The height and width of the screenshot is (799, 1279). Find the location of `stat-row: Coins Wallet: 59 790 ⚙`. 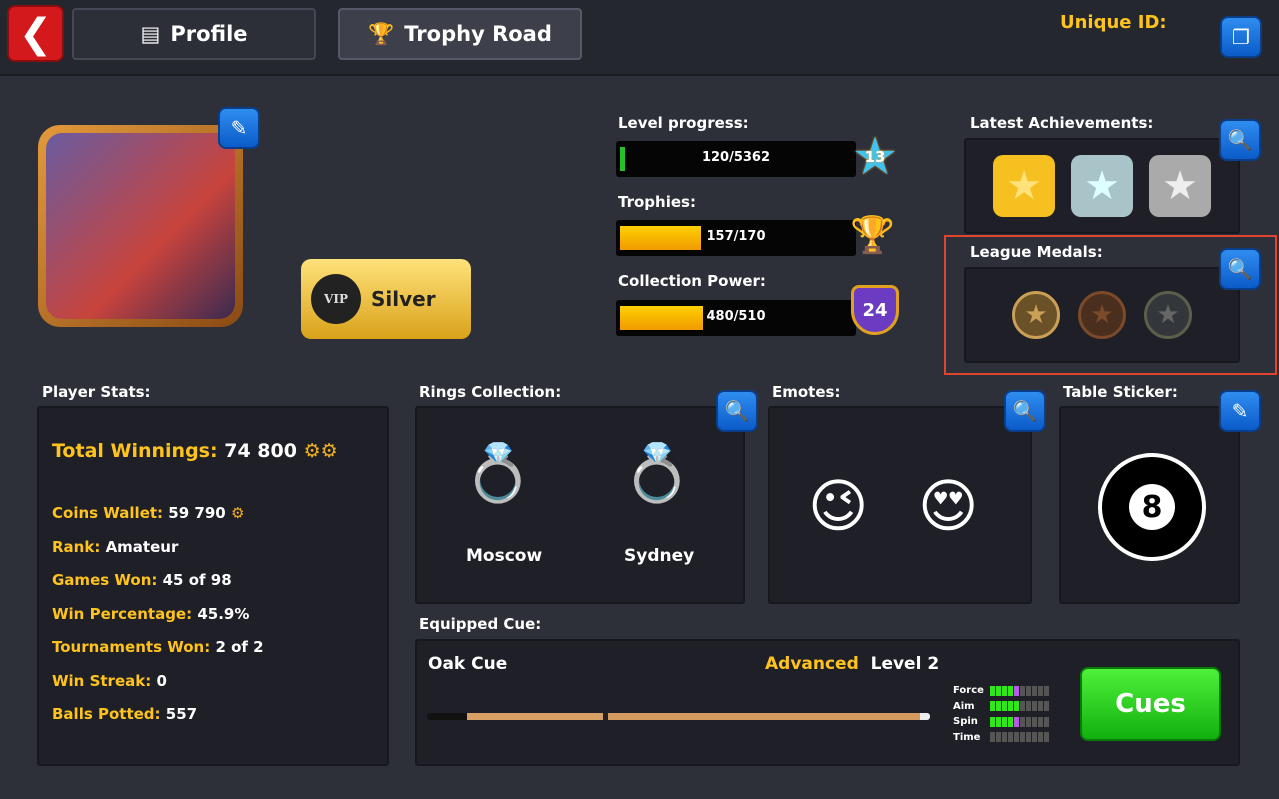

stat-row: Coins Wallet: 59 790 ⚙ is located at coordinates (148, 513).